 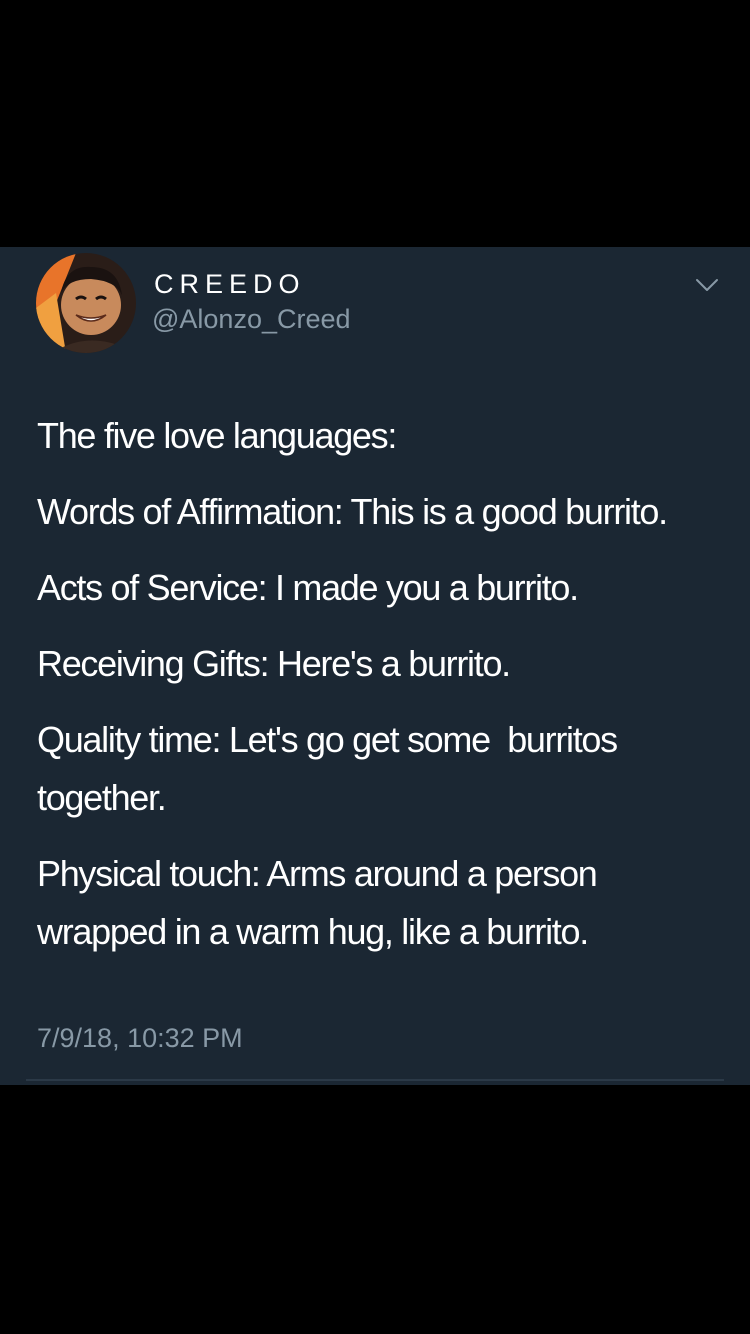 I want to click on tweet-line-intro: The five love languages:, so click(x=217, y=435).